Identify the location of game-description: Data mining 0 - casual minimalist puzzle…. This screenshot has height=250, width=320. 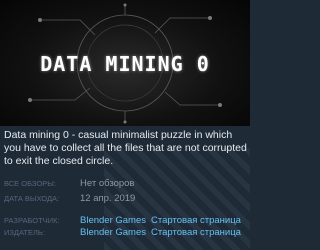
(125, 148).